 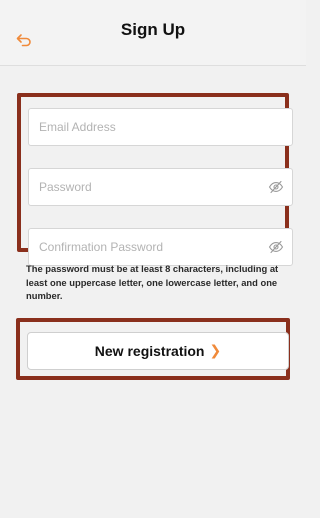 I want to click on back-arrow-icon, so click(x=23, y=40).